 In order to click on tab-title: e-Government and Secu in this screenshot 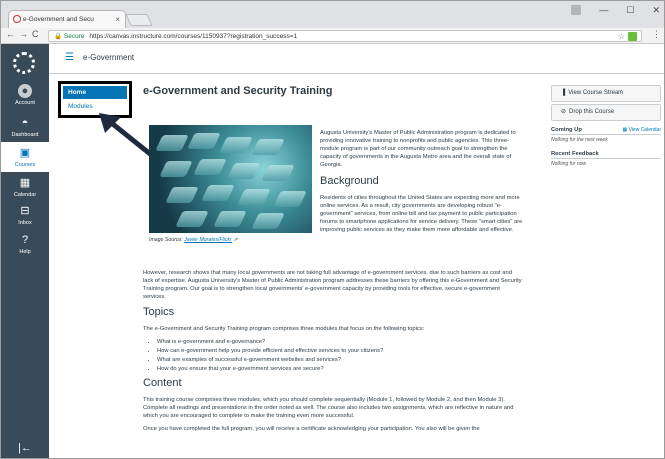, I will do `click(58, 19)`.